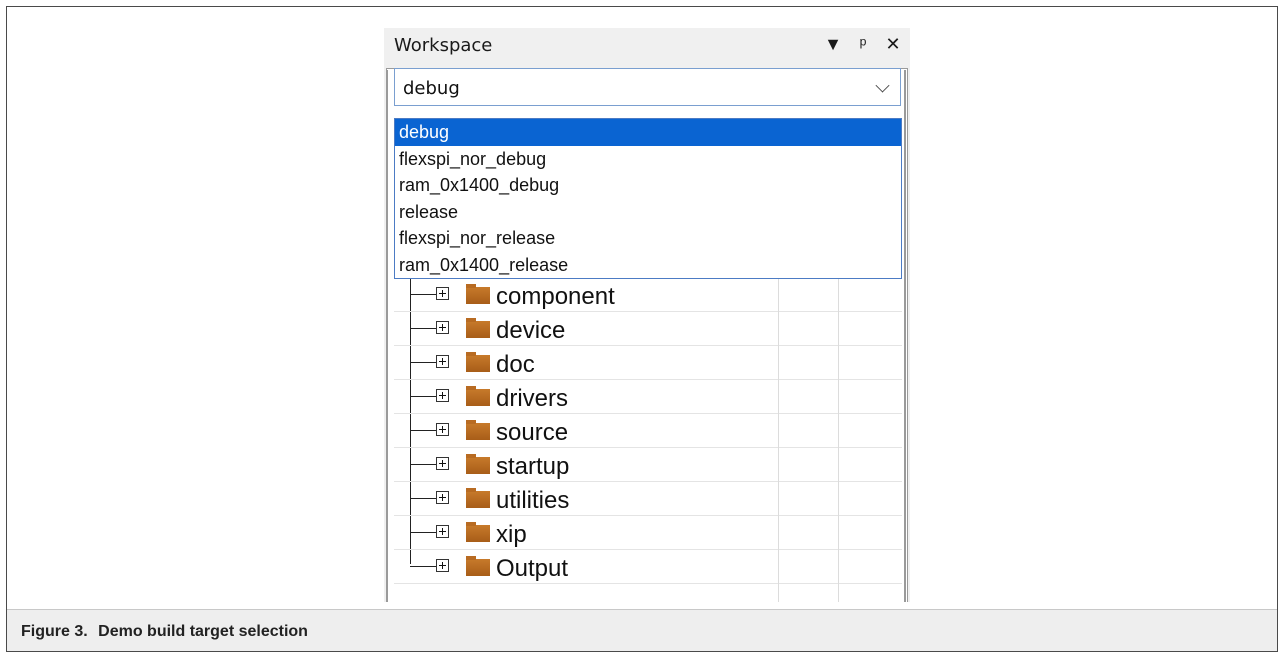 This screenshot has height=660, width=1286. I want to click on tree-item-utilities: utilities, so click(648, 499).